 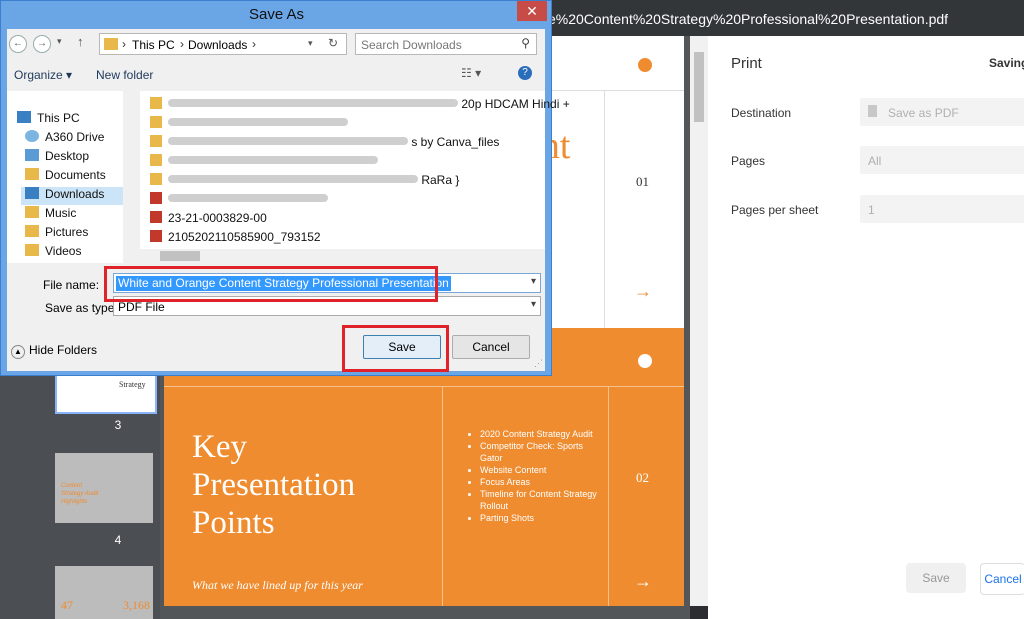 I want to click on search-input: Search Downloads ⚲, so click(x=446, y=44).